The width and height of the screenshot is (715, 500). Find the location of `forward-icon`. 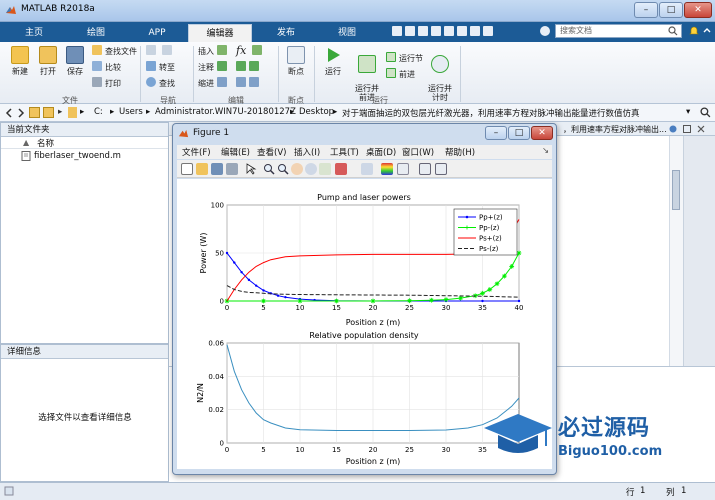

forward-icon is located at coordinates (21, 113).